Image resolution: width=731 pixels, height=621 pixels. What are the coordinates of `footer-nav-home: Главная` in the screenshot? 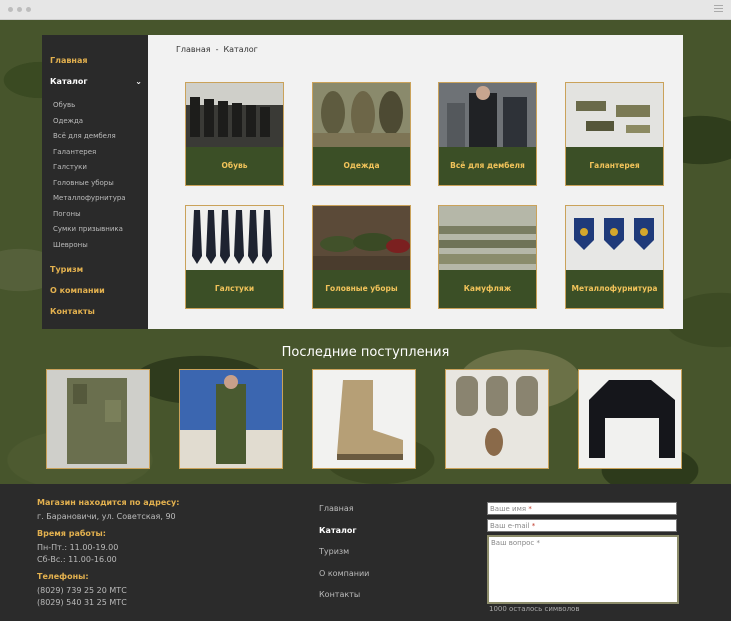 It's located at (379, 509).